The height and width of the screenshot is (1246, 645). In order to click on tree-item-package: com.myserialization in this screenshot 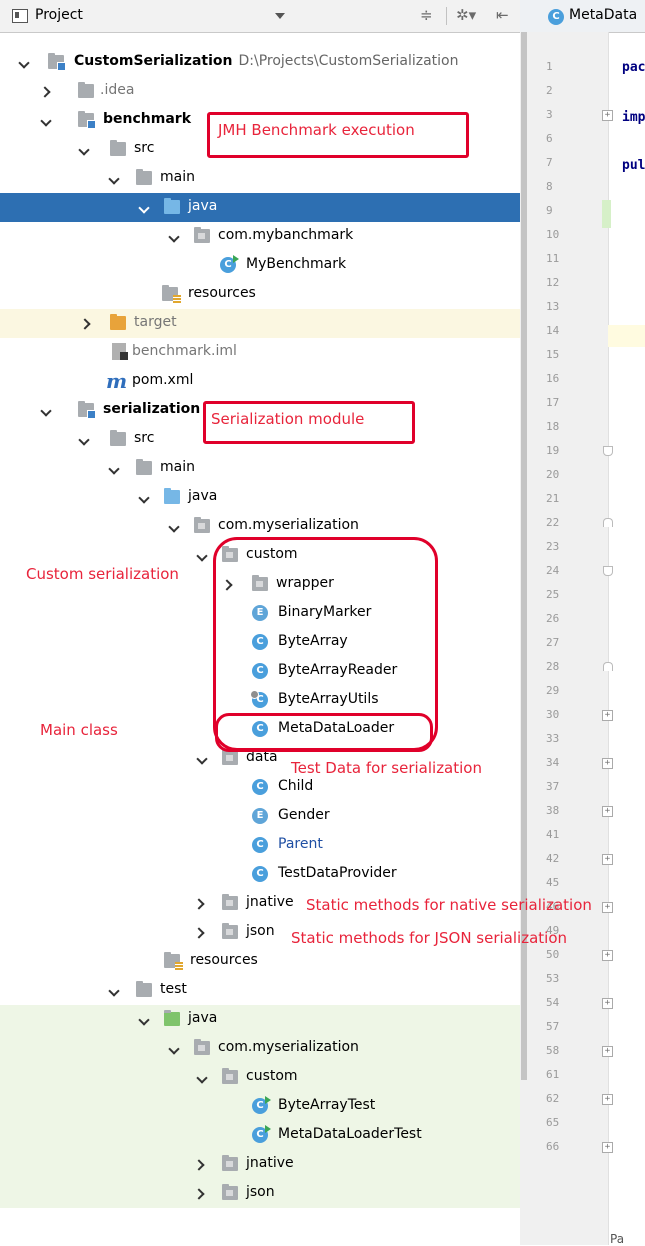, I will do `click(260, 1048)`.